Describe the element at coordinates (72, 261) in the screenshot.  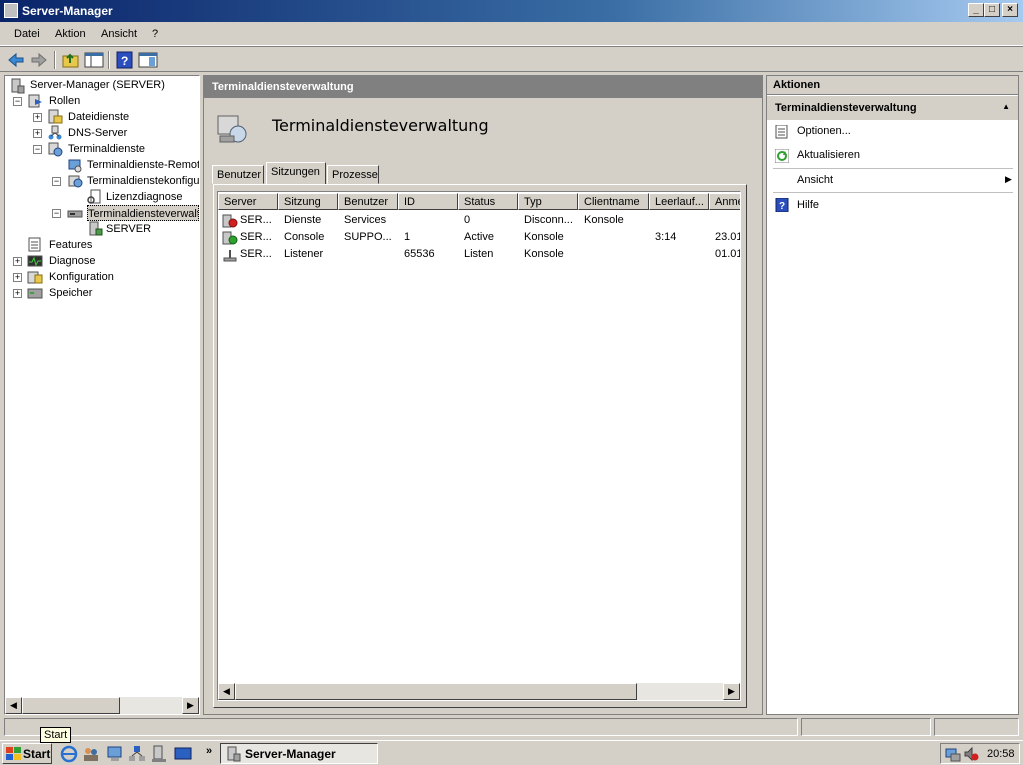
I see `tree-item-diagnose: Diagnose` at that location.